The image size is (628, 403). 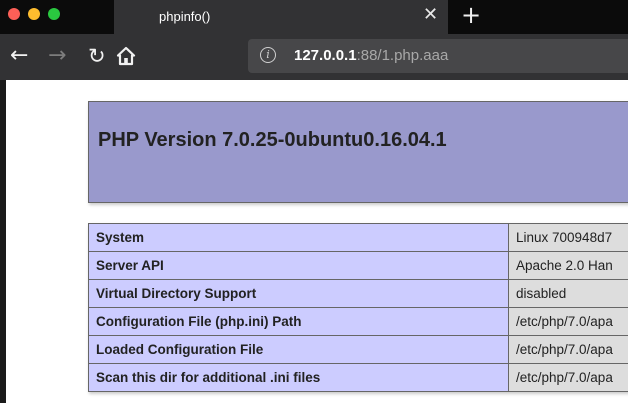 I want to click on info-icon: i, so click(x=268, y=55).